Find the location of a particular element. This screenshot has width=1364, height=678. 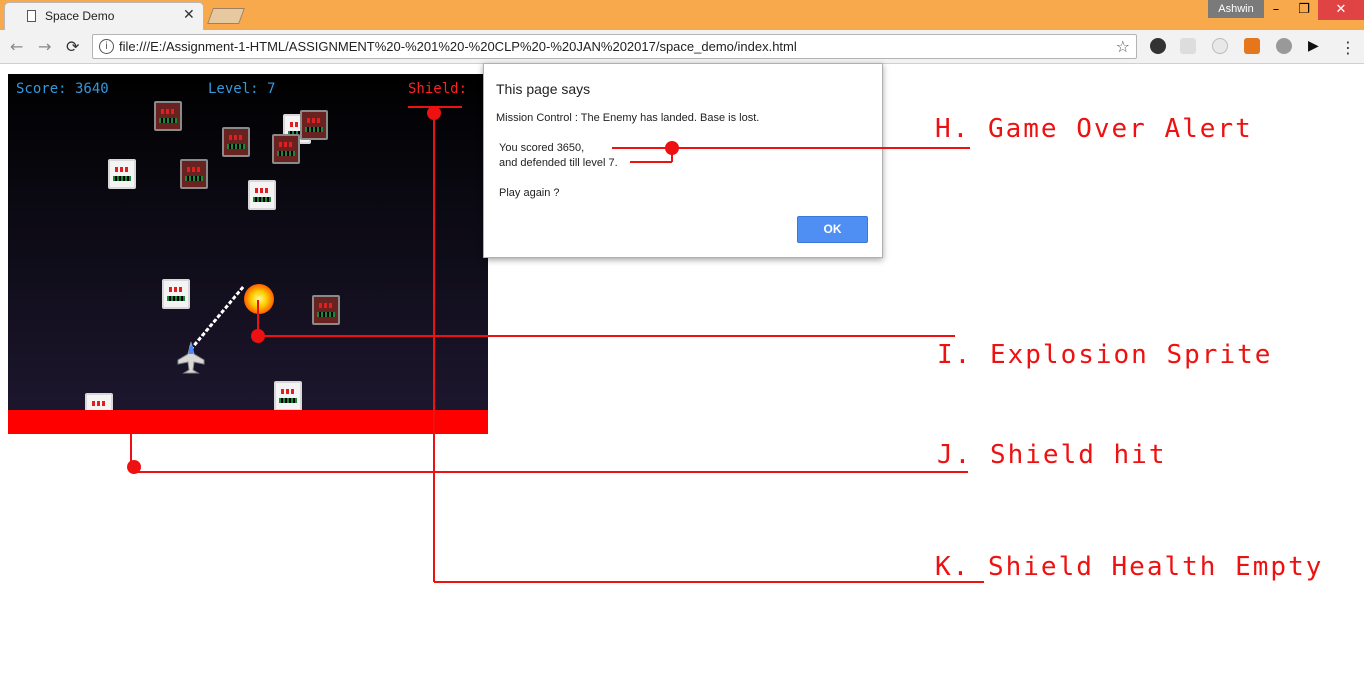

forward-arrow-icon: → is located at coordinates (44, 46).